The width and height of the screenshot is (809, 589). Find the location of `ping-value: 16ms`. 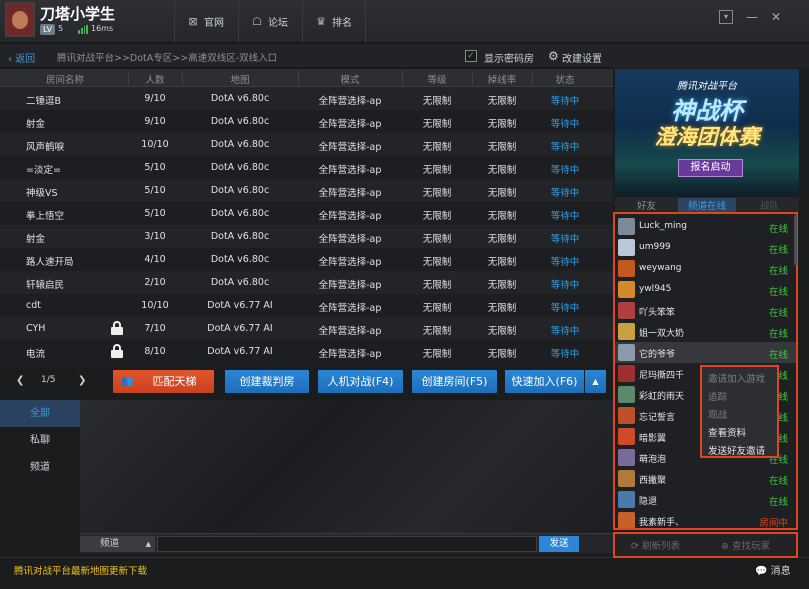

ping-value: 16ms is located at coordinates (102, 28).